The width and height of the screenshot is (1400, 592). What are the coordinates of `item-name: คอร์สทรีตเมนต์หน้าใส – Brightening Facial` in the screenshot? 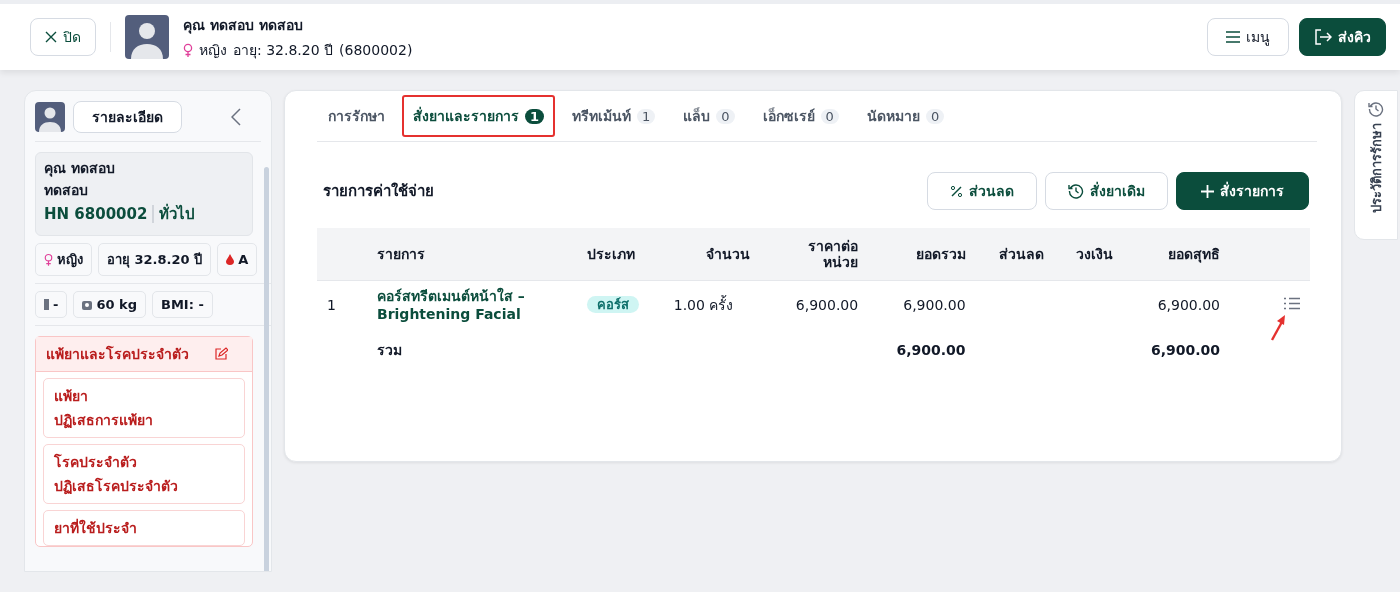 It's located at (472, 304).